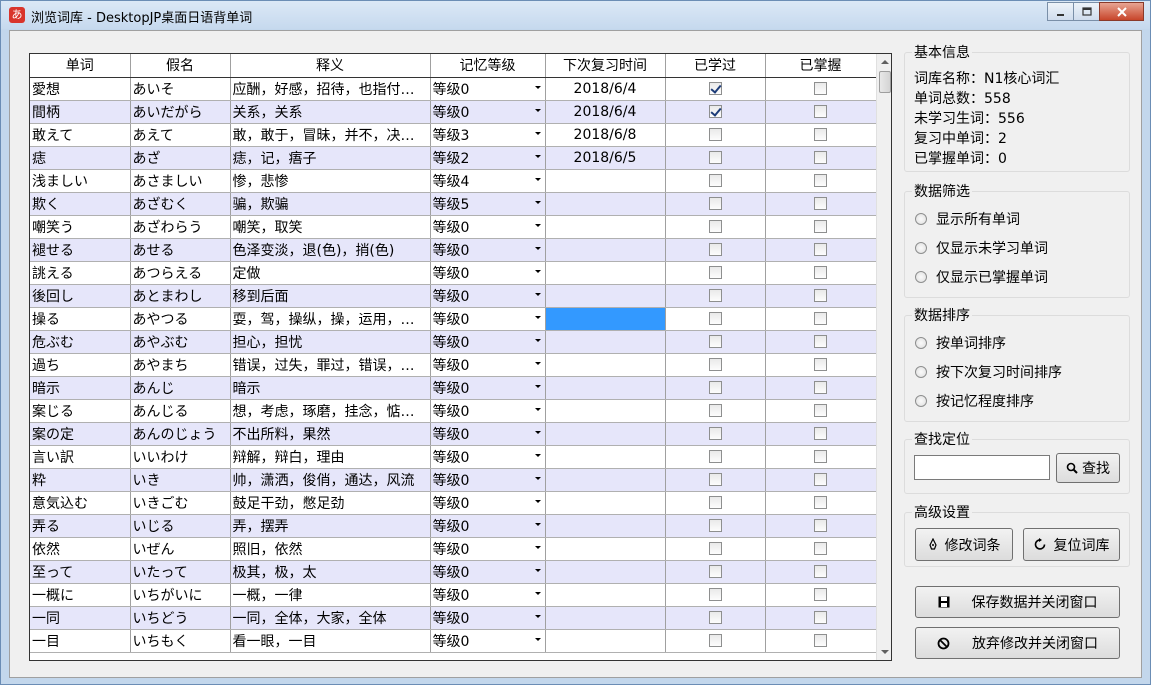 The image size is (1151, 685). What do you see at coordinates (330, 526) in the screenshot?
I see `cell-meaning: 弄，摆弄` at bounding box center [330, 526].